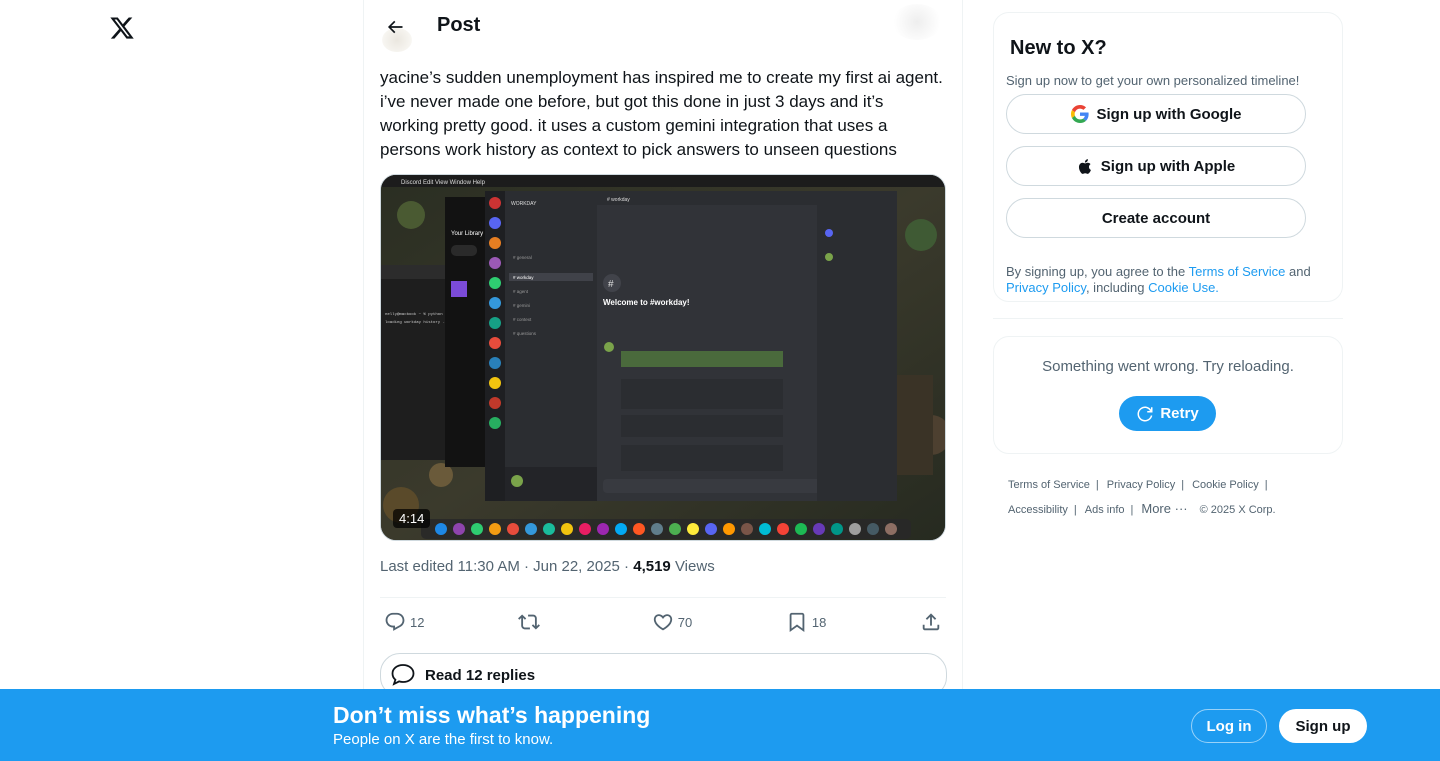 This screenshot has height=761, width=1440. Describe the element at coordinates (1168, 318) in the screenshot. I see `divider` at that location.